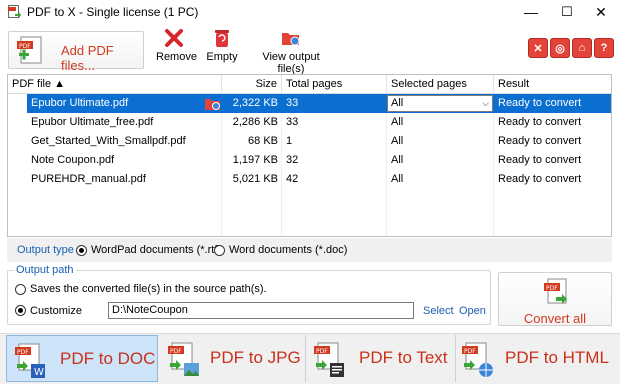  What do you see at coordinates (440, 103) in the screenshot?
I see `selected-pages-dropdown: All ⌵` at bounding box center [440, 103].